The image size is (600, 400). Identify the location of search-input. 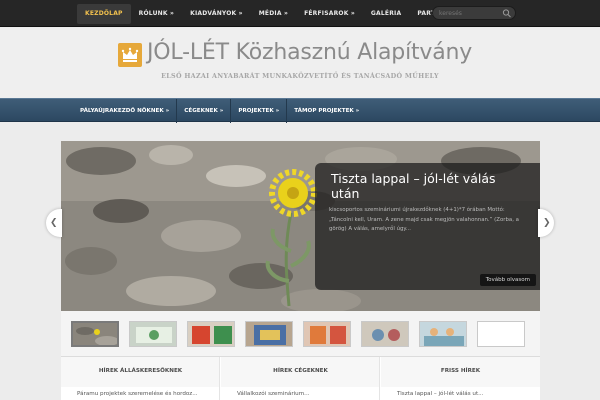
(468, 13).